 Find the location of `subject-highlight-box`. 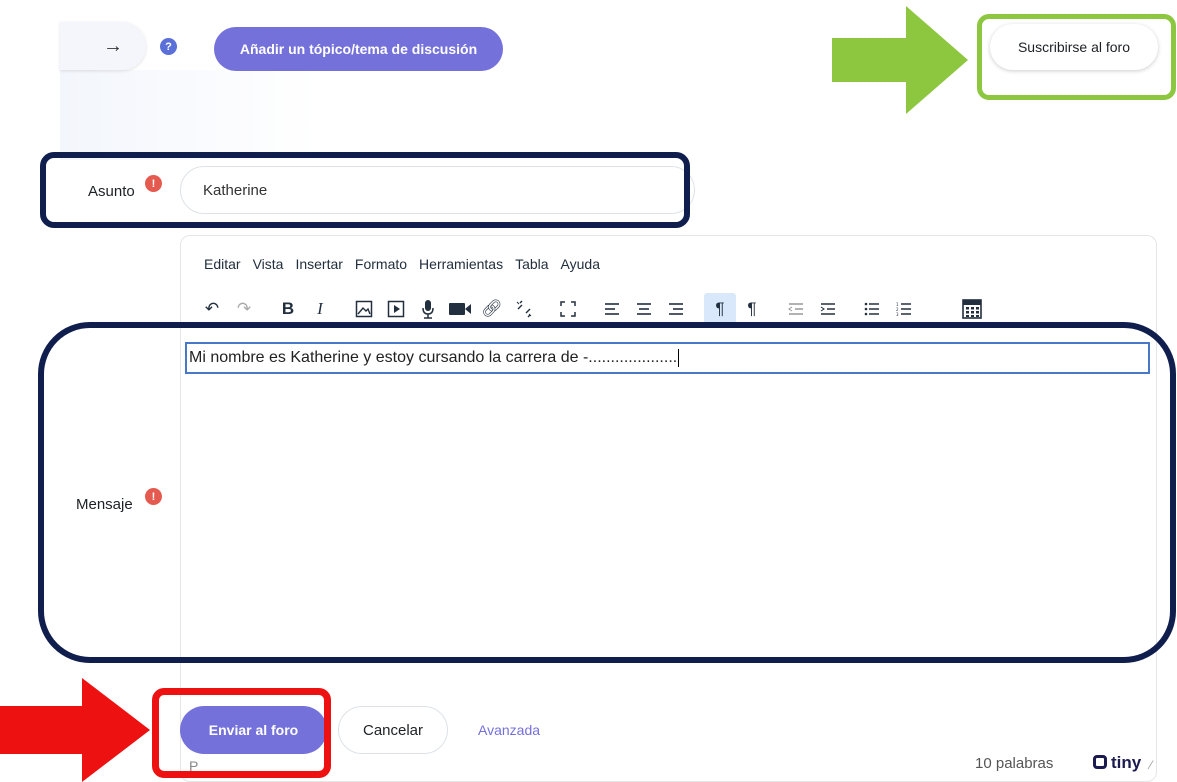

subject-highlight-box is located at coordinates (365, 190).